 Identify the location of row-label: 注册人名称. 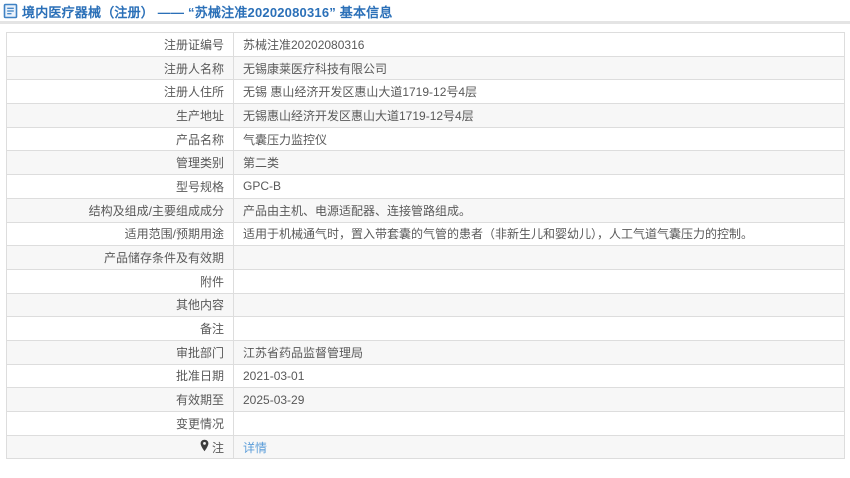
(120, 68).